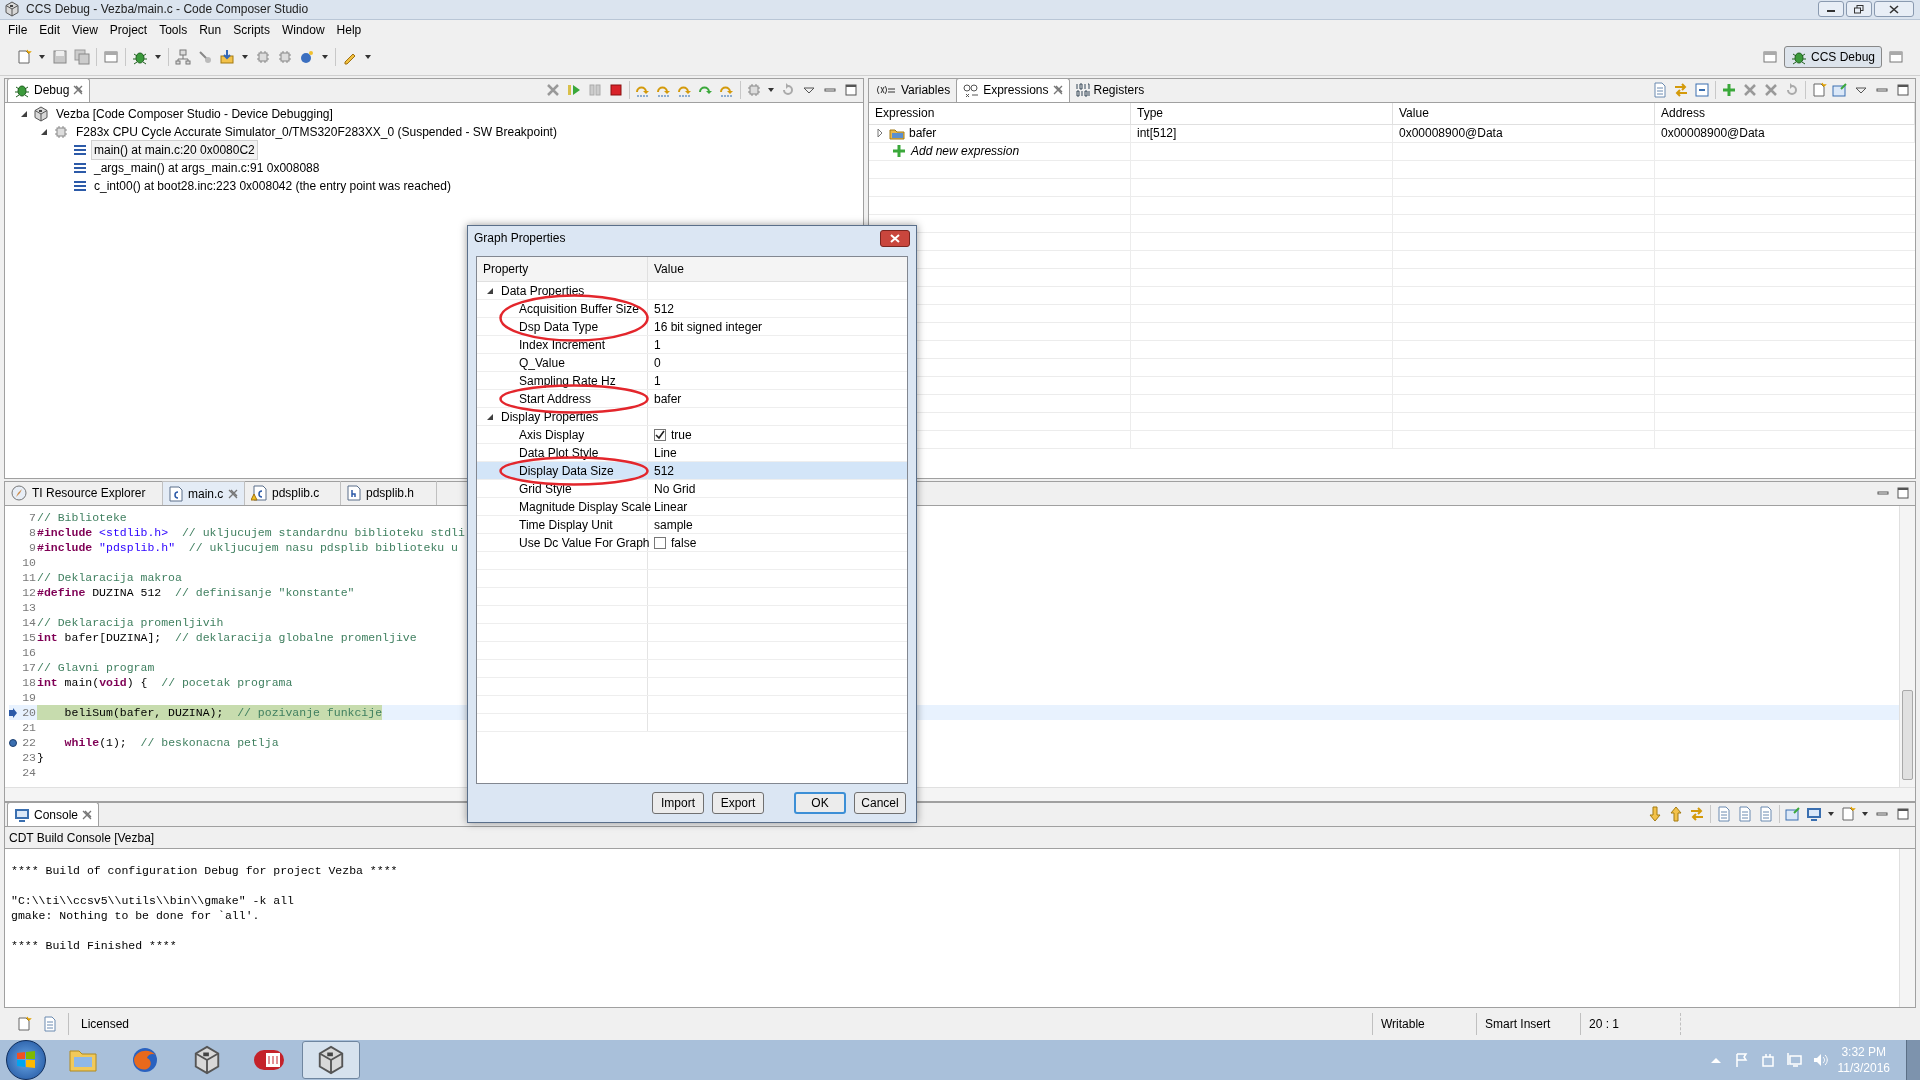  Describe the element at coordinates (692, 435) in the screenshot. I see `property-row: Axis Display true` at that location.